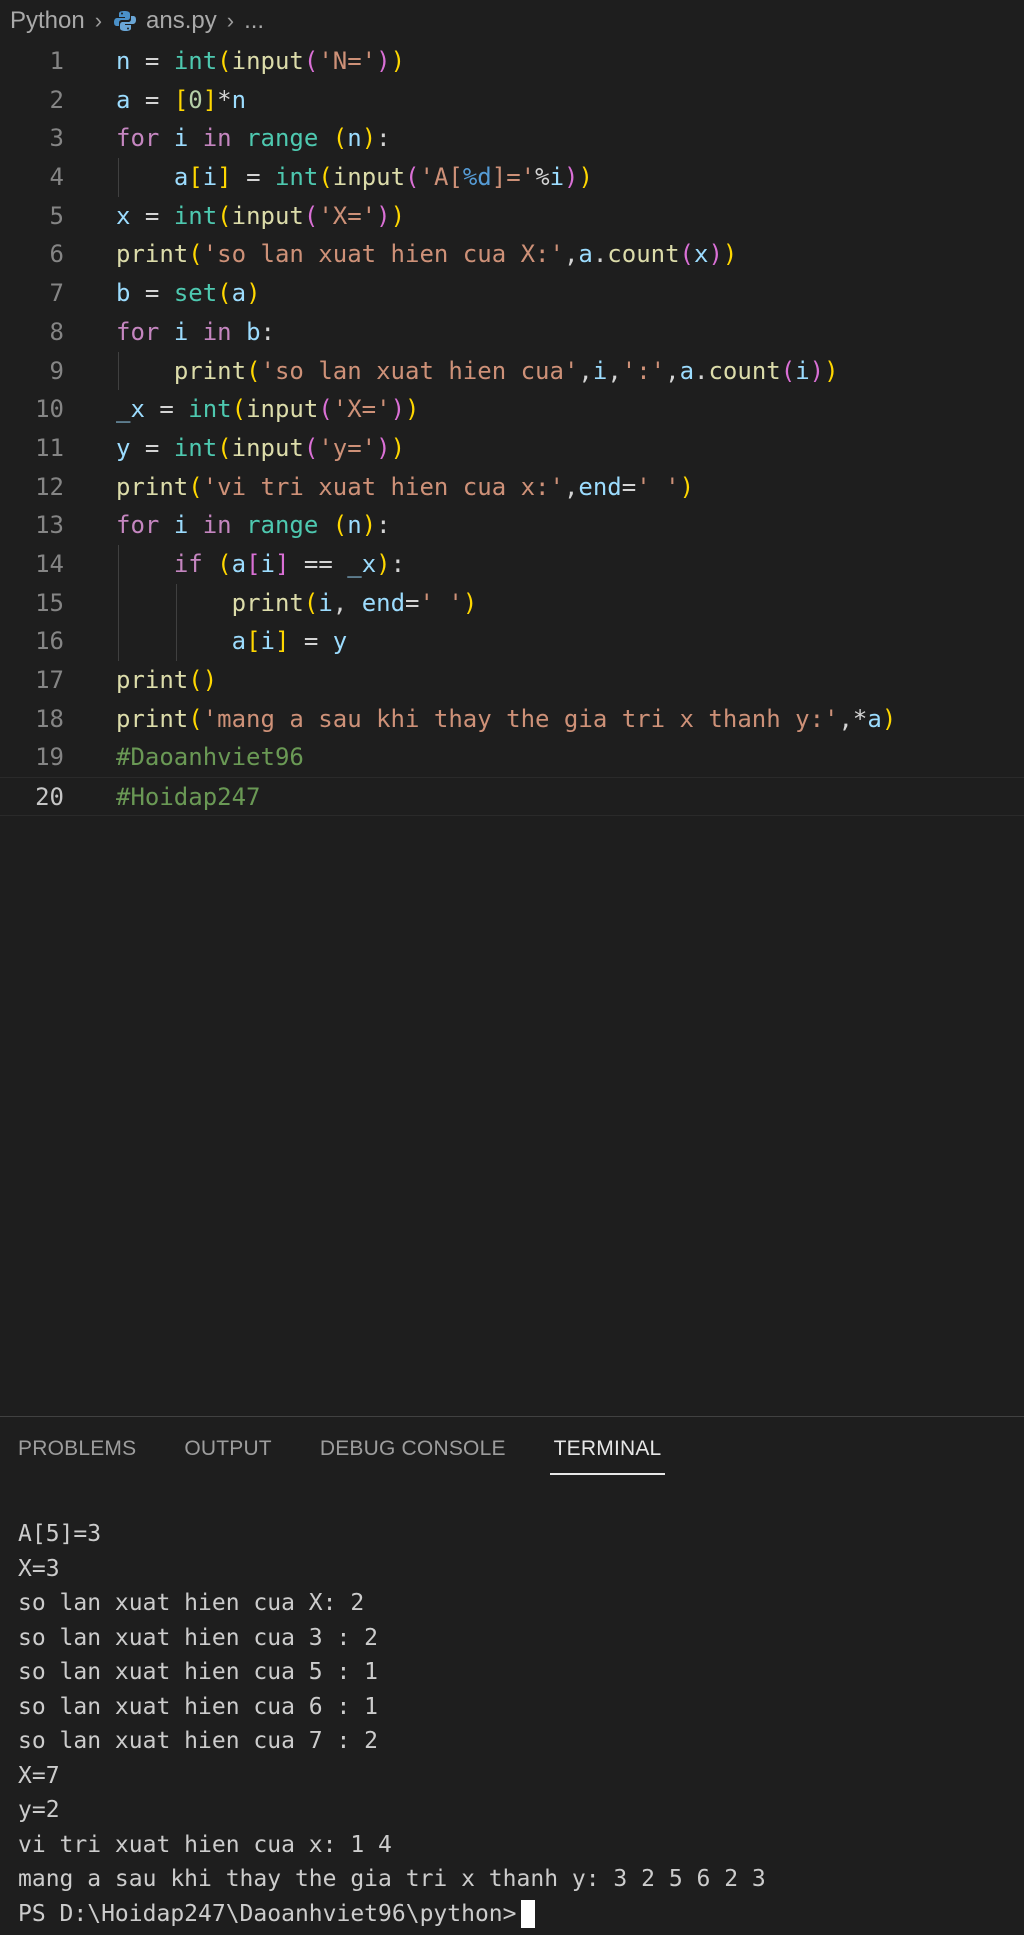  Describe the element at coordinates (512, 293) in the screenshot. I see `code-line: 7 b = set(a)` at that location.